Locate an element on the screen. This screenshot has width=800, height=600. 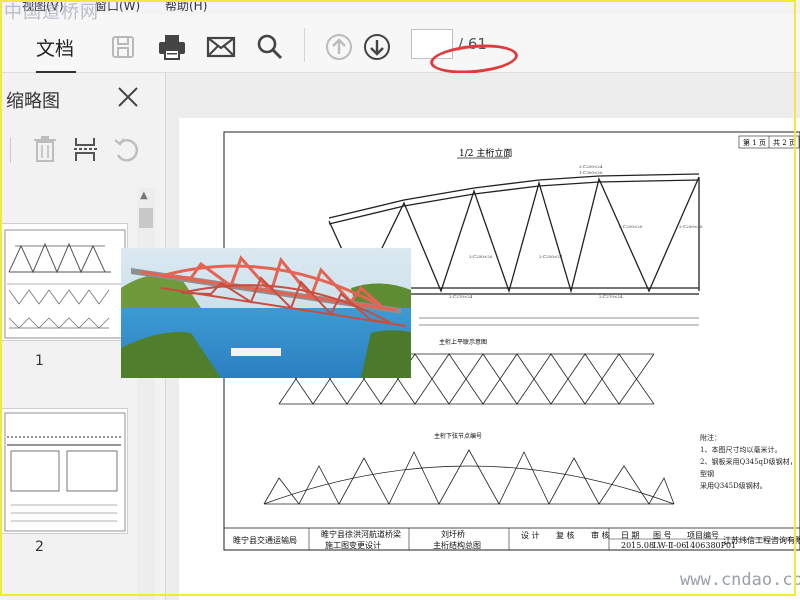
svg-text: 1-⊏300×20 is located at coordinates (591, 172).